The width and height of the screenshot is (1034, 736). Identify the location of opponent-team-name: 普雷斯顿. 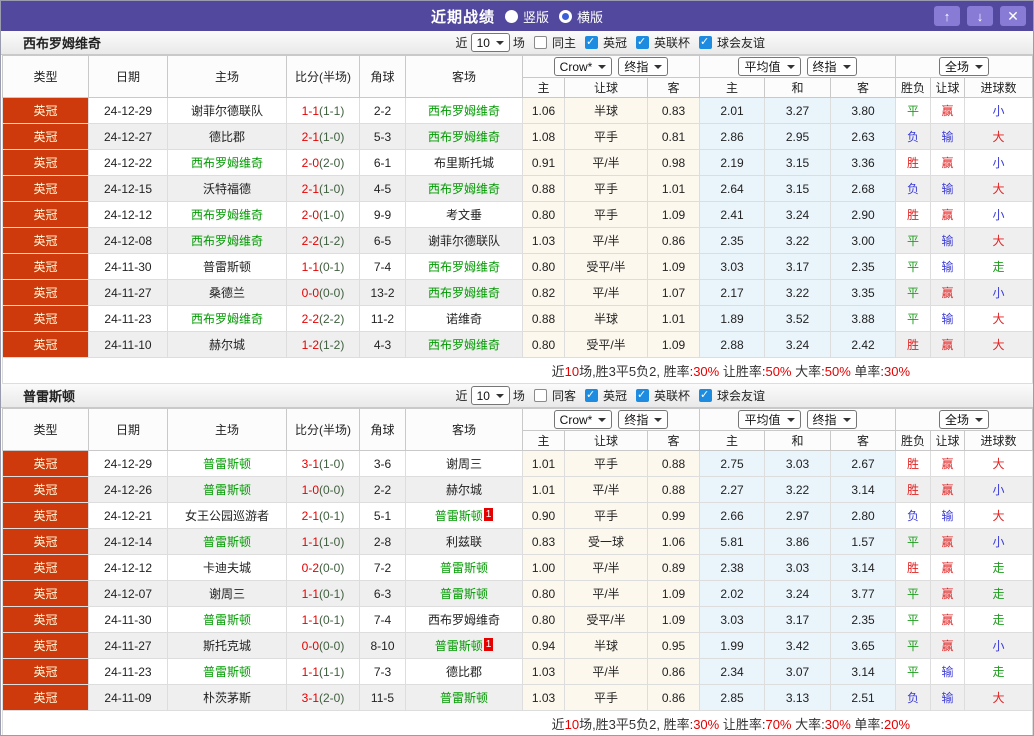
(226, 267).